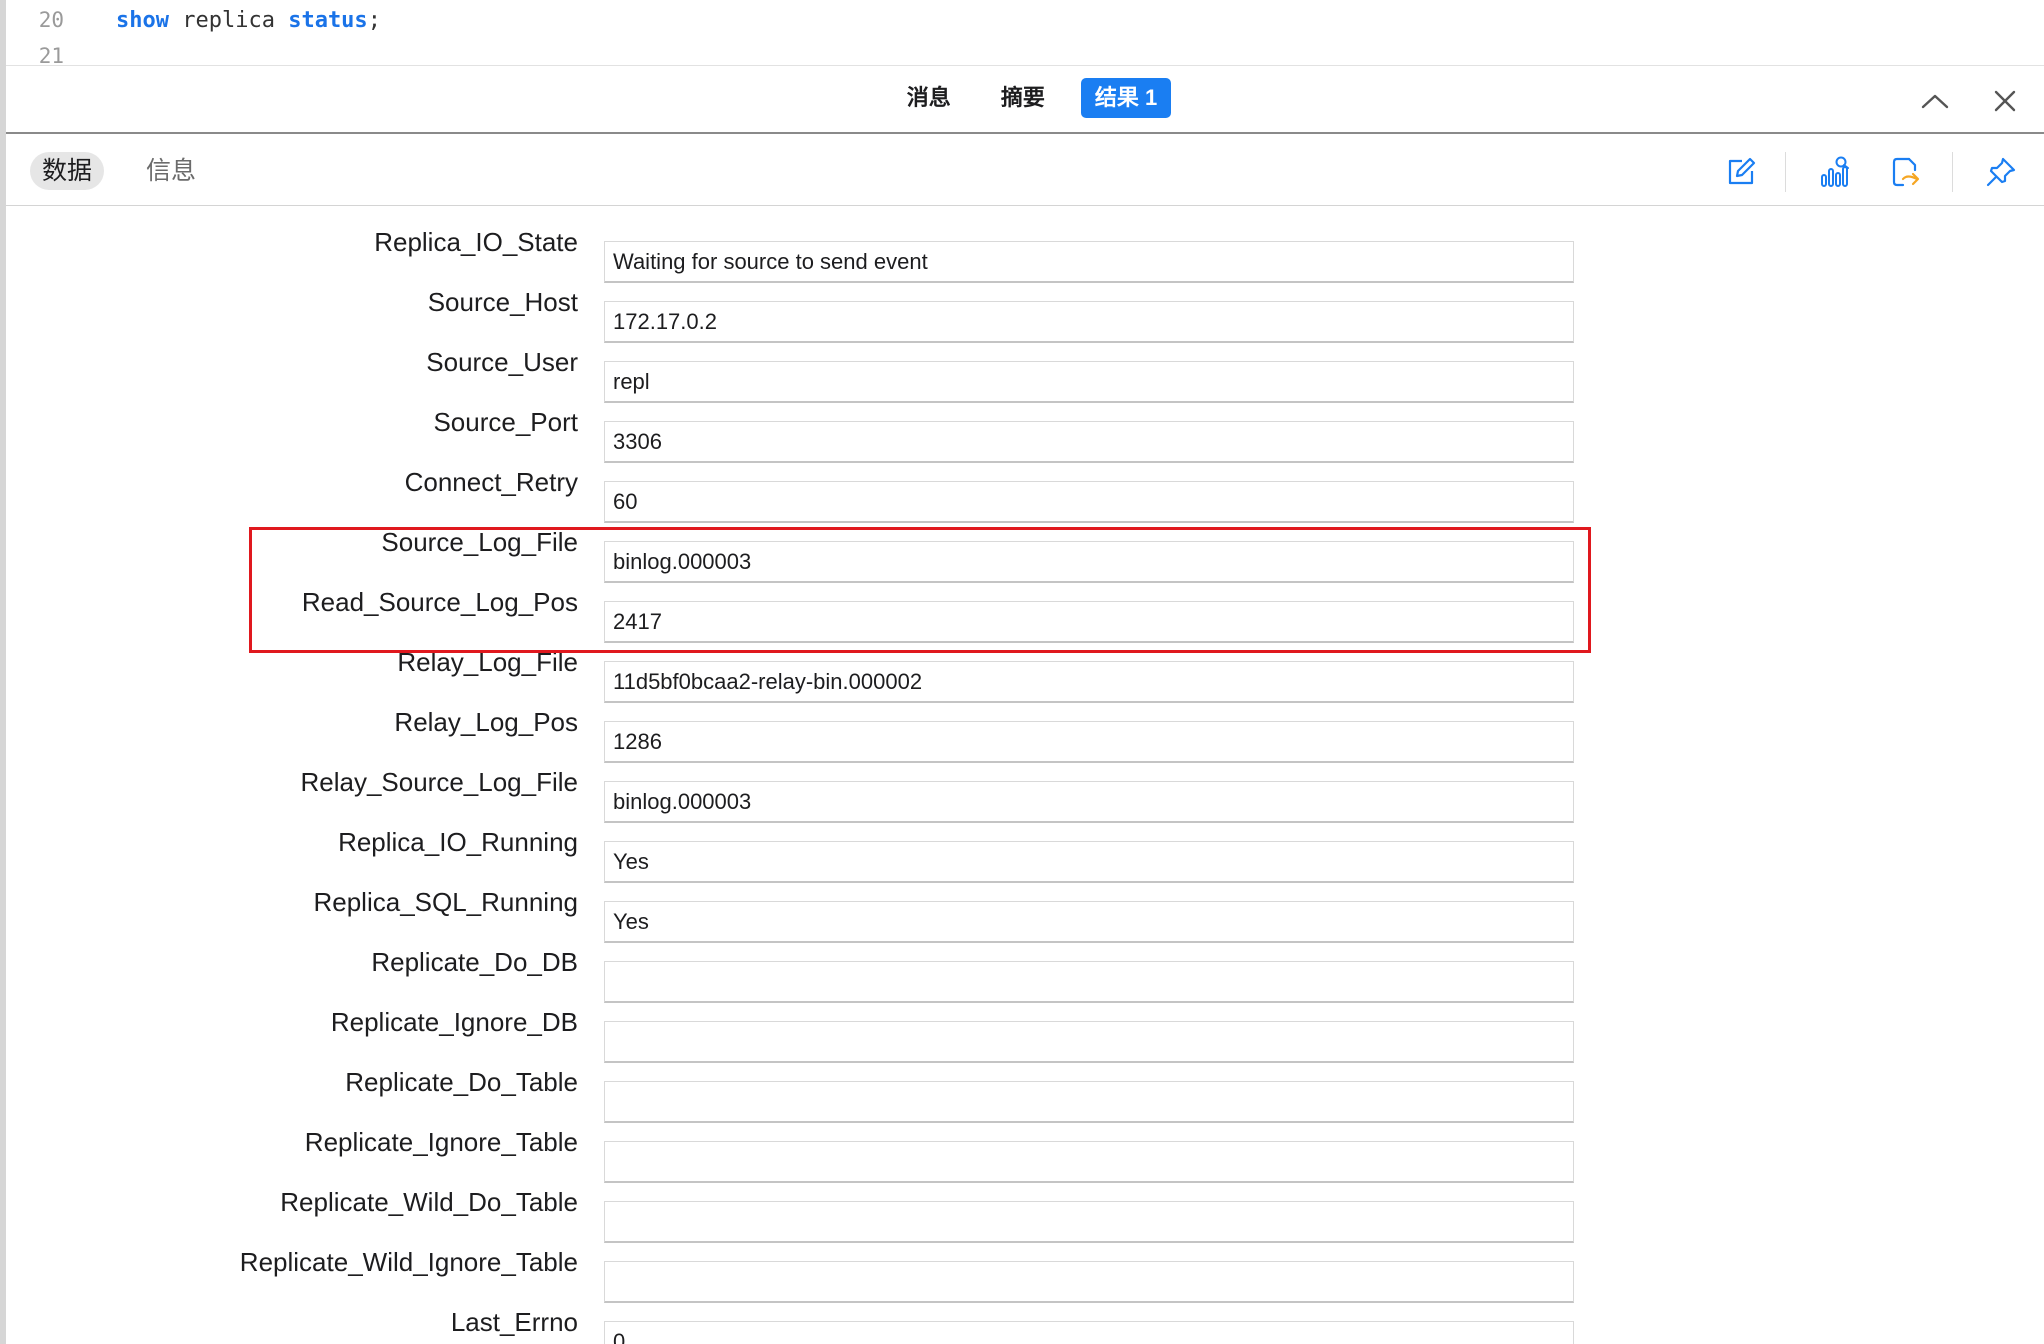 The height and width of the screenshot is (1344, 2044). Describe the element at coordinates (1836, 172) in the screenshot. I see `chart-search-icon` at that location.